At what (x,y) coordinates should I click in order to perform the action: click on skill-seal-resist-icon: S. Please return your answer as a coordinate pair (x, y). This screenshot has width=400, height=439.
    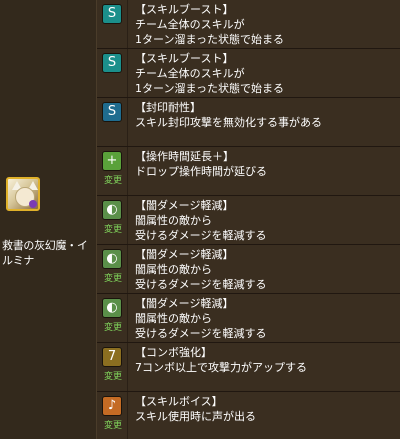
    Looking at the image, I should click on (112, 112).